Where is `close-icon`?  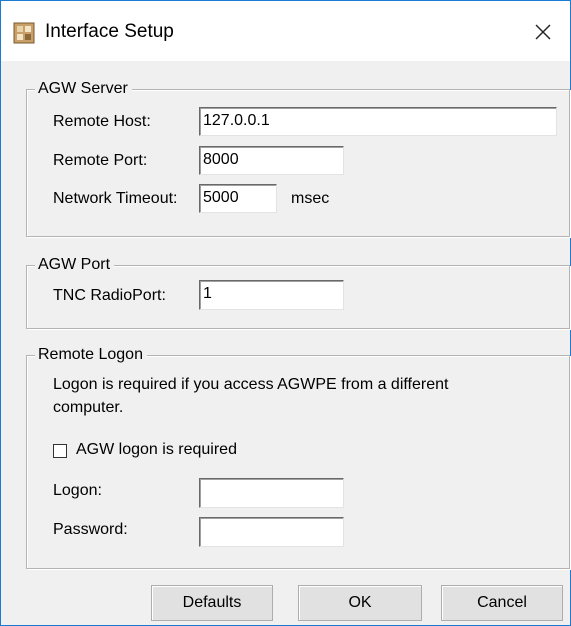 close-icon is located at coordinates (543, 32).